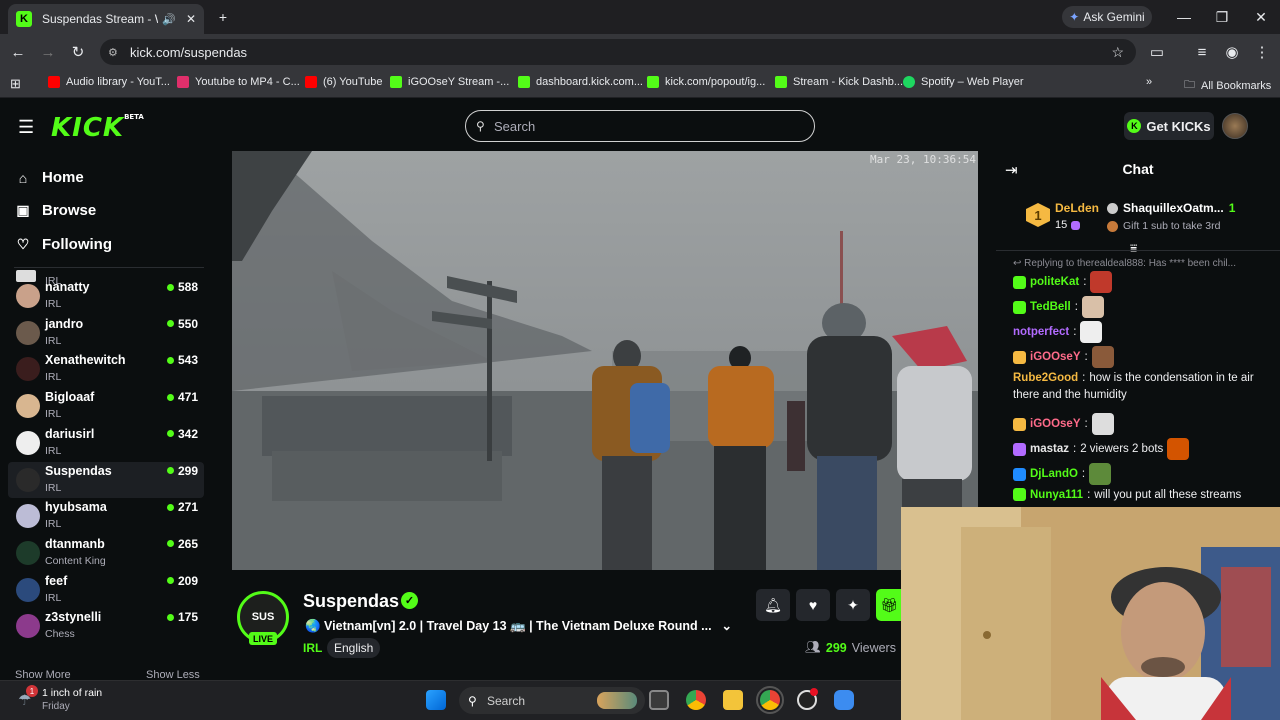 The width and height of the screenshot is (1280, 720). I want to click on channel-name: feef, so click(56, 580).